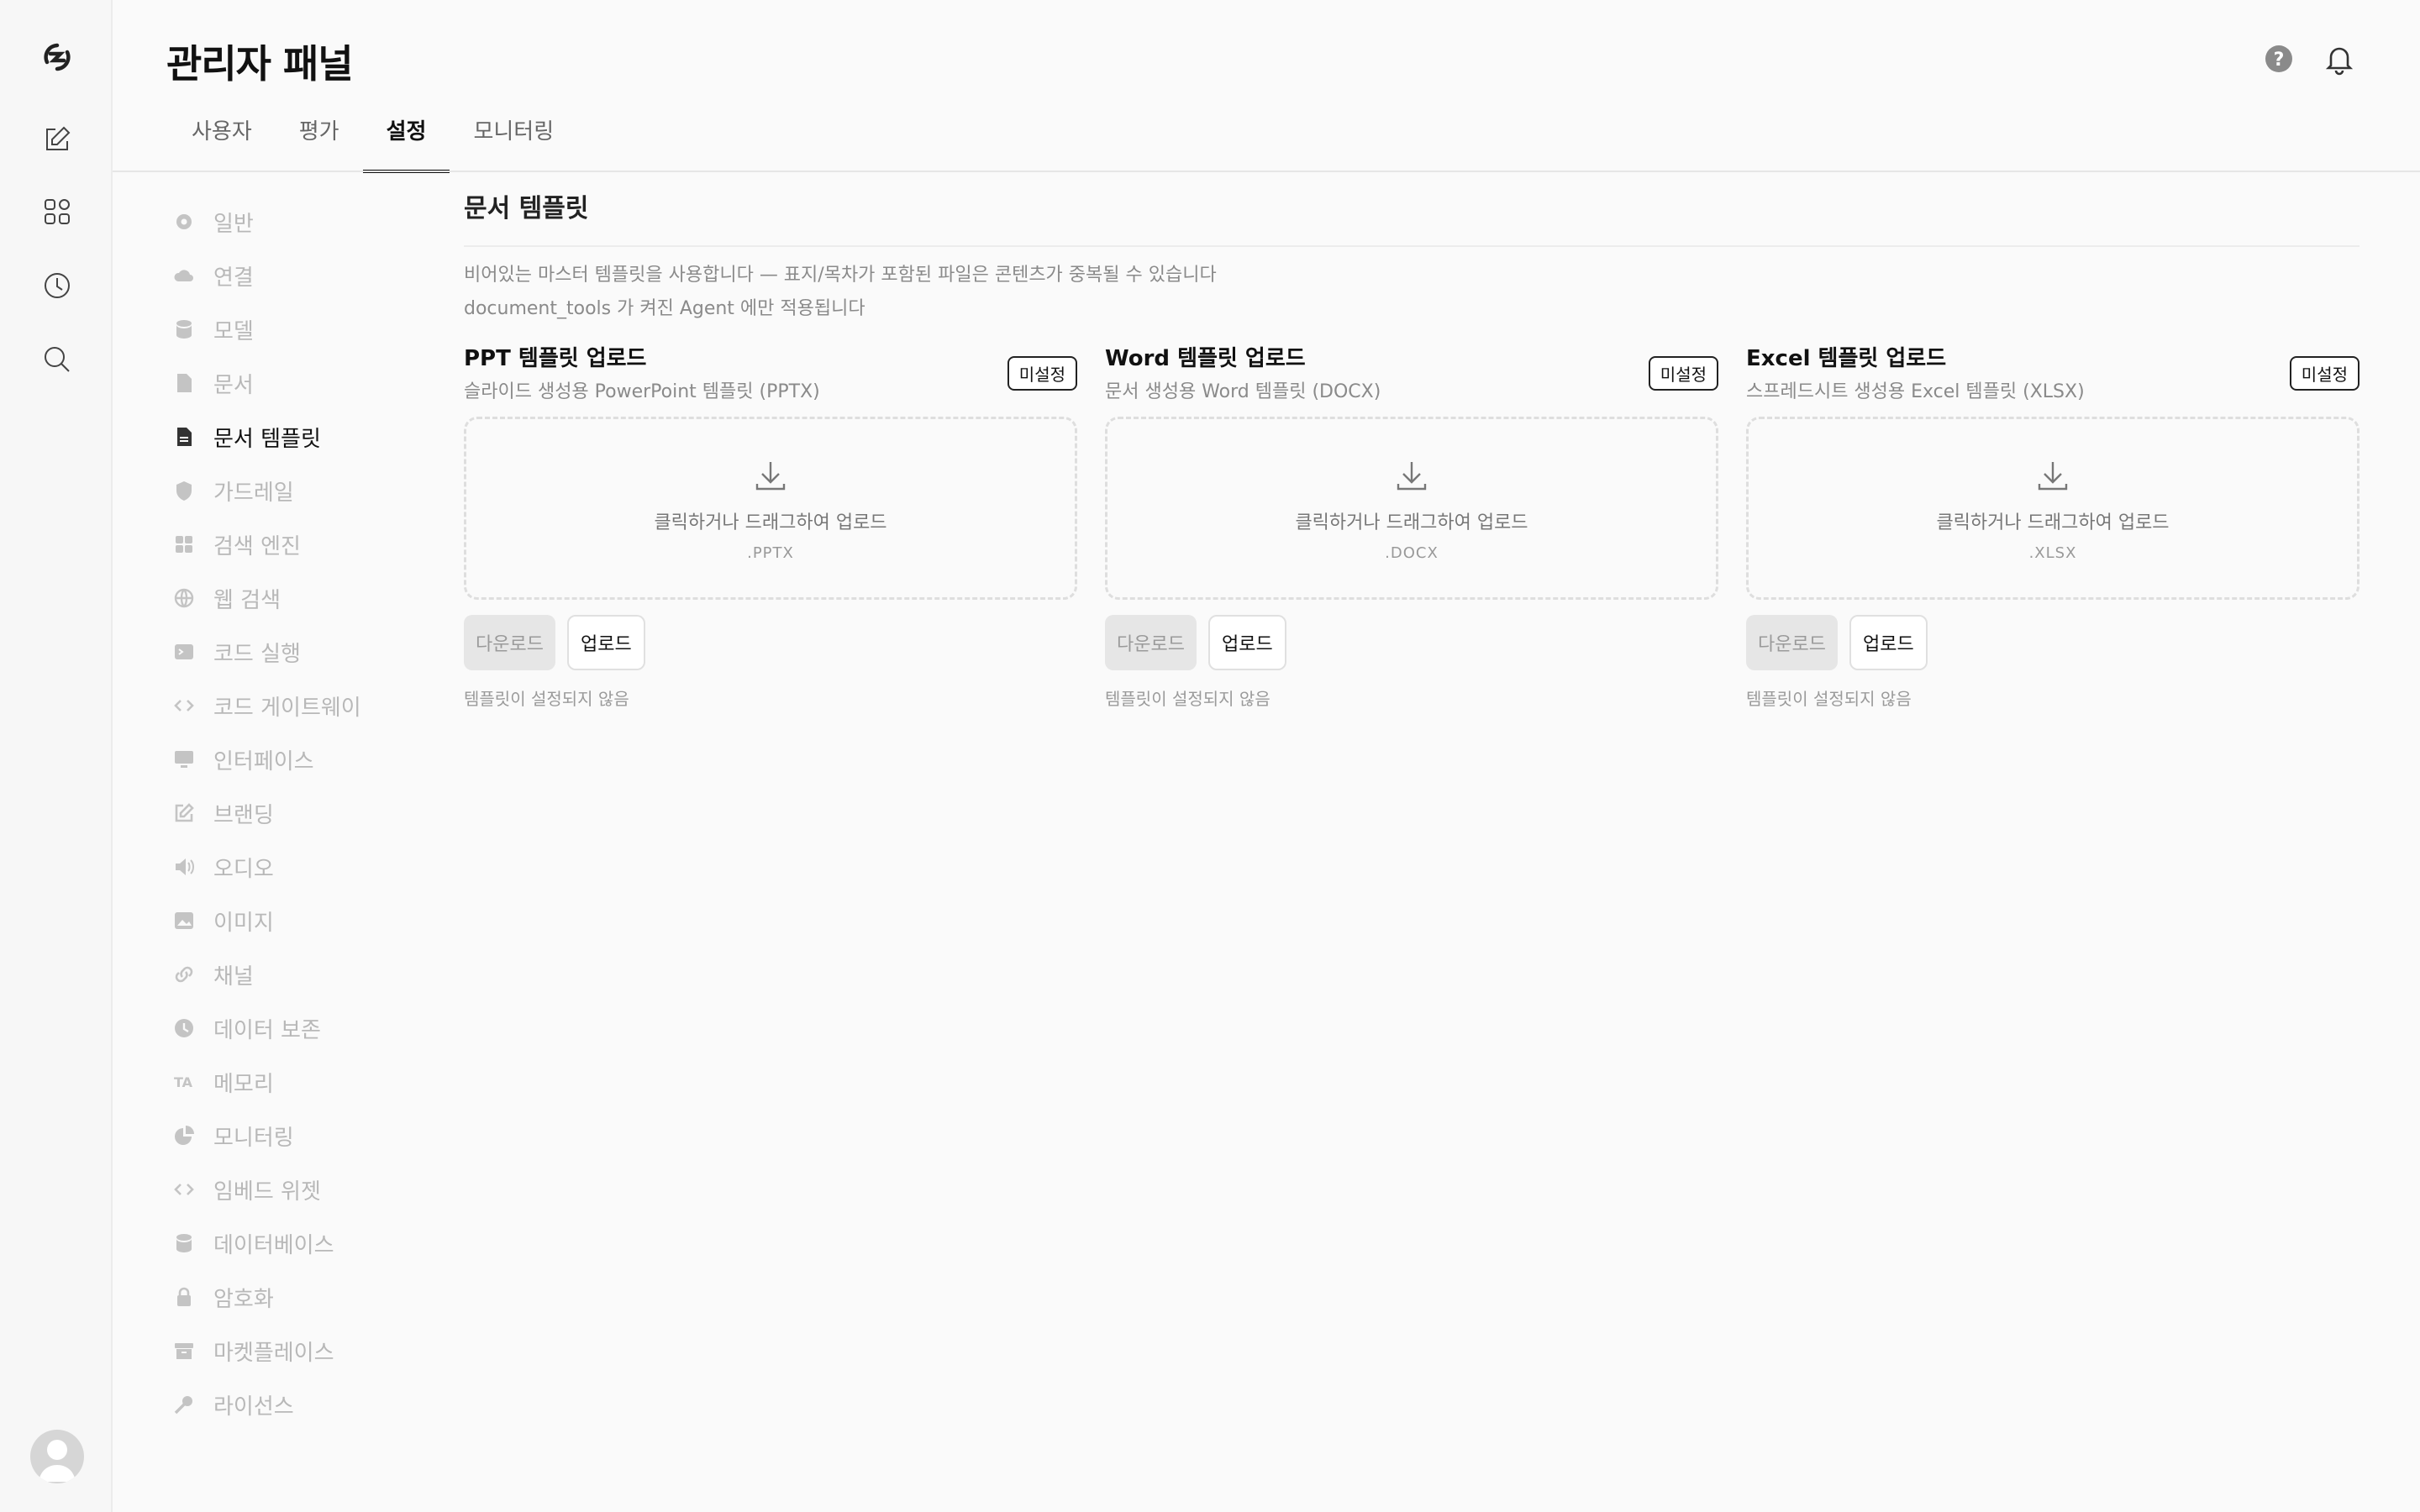 The image size is (2420, 1512). What do you see at coordinates (263, 761) in the screenshot?
I see `sidebar-item-label: 인터페이스` at bounding box center [263, 761].